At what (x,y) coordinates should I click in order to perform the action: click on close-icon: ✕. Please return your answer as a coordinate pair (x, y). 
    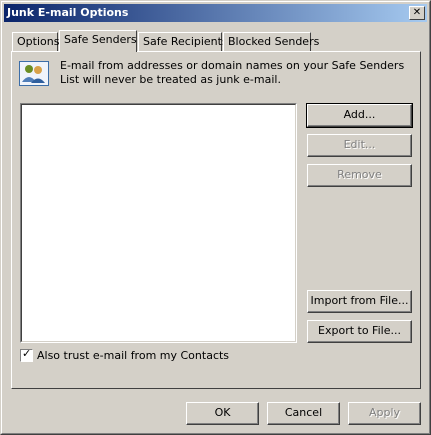
    Looking at the image, I should click on (417, 12).